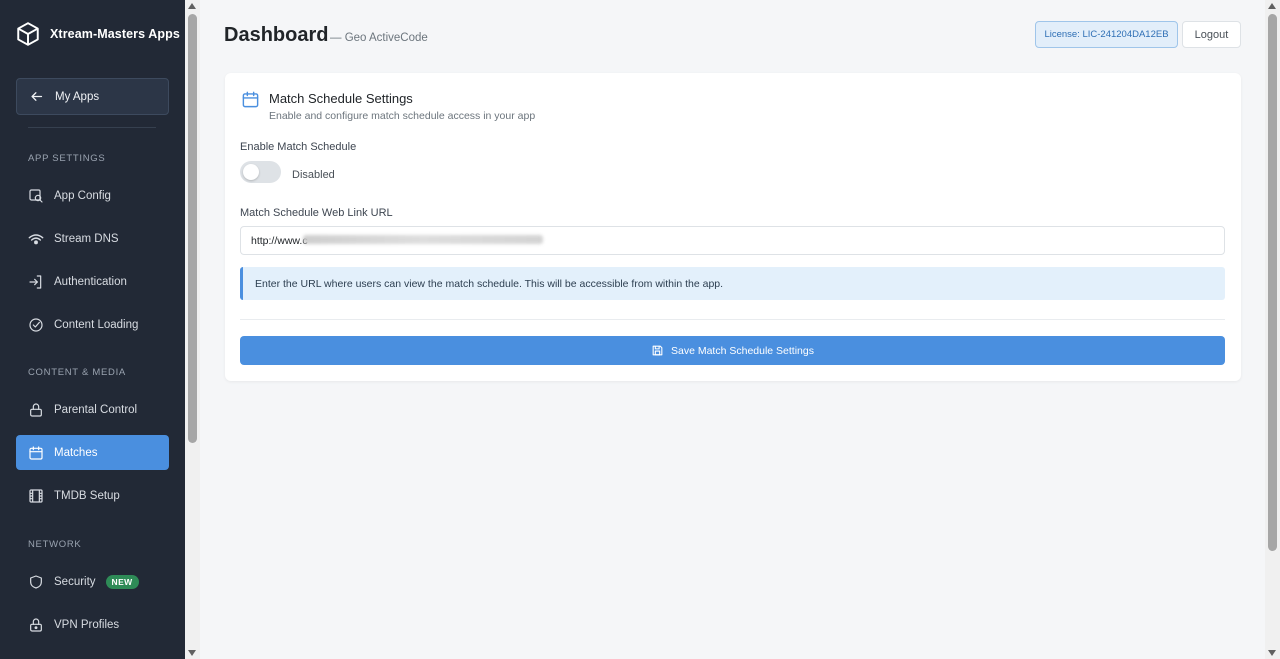 This screenshot has height=659, width=1280. I want to click on sidebar-item-matches: Matches, so click(92, 452).